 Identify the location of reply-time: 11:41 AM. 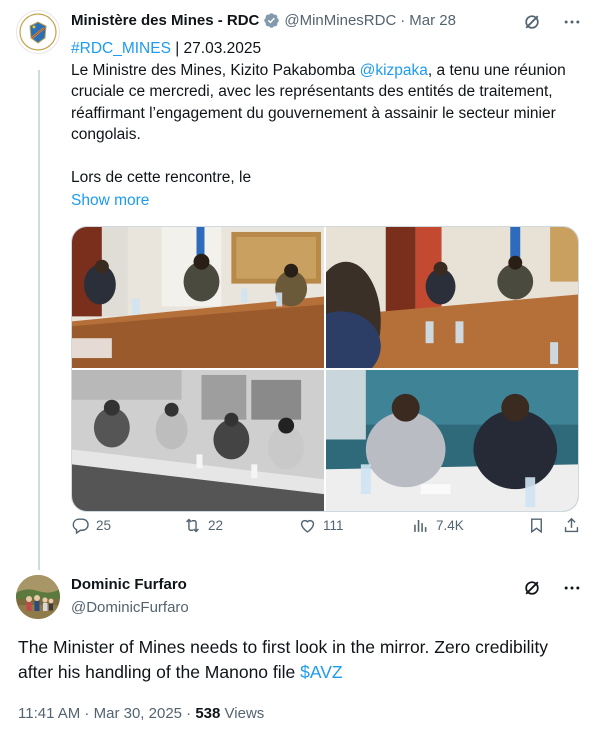
(49, 713).